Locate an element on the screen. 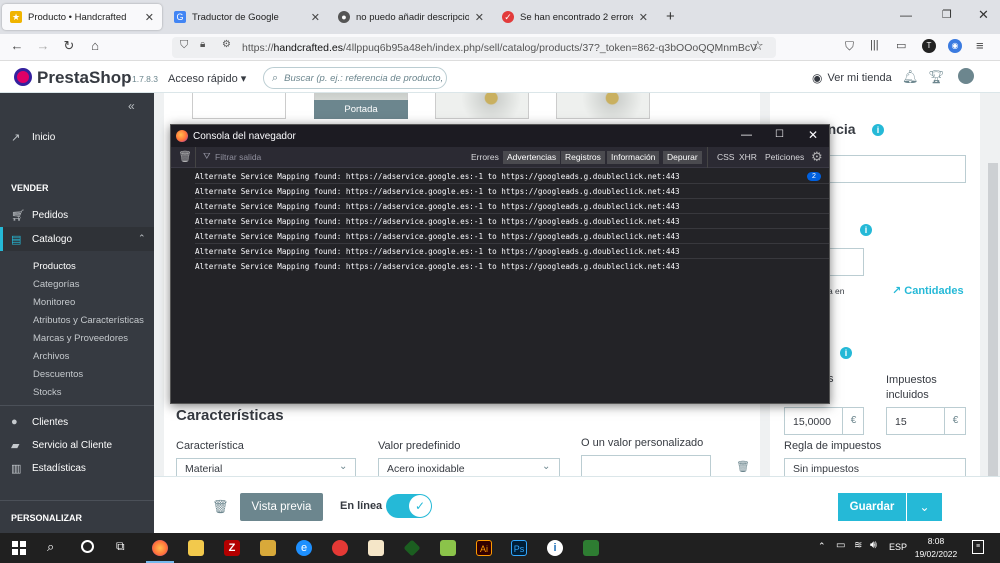  shield-icon: ⛉ is located at coordinates (184, 45).